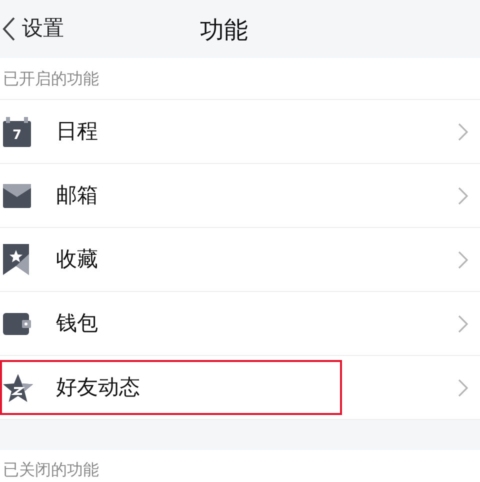  I want to click on feature-label: 收藏, so click(77, 259).